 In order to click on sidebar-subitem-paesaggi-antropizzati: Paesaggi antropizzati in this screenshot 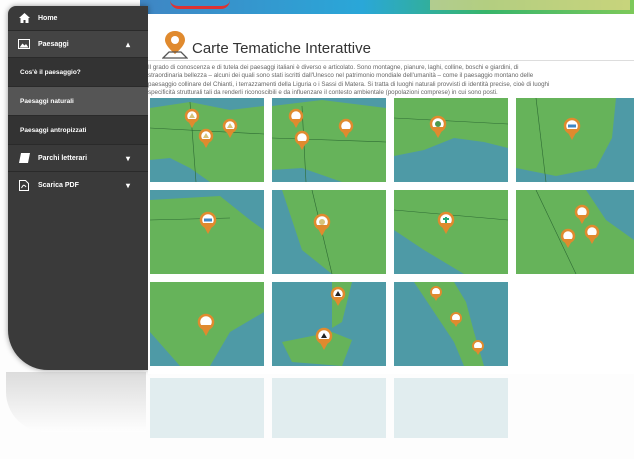, I will do `click(78, 129)`.